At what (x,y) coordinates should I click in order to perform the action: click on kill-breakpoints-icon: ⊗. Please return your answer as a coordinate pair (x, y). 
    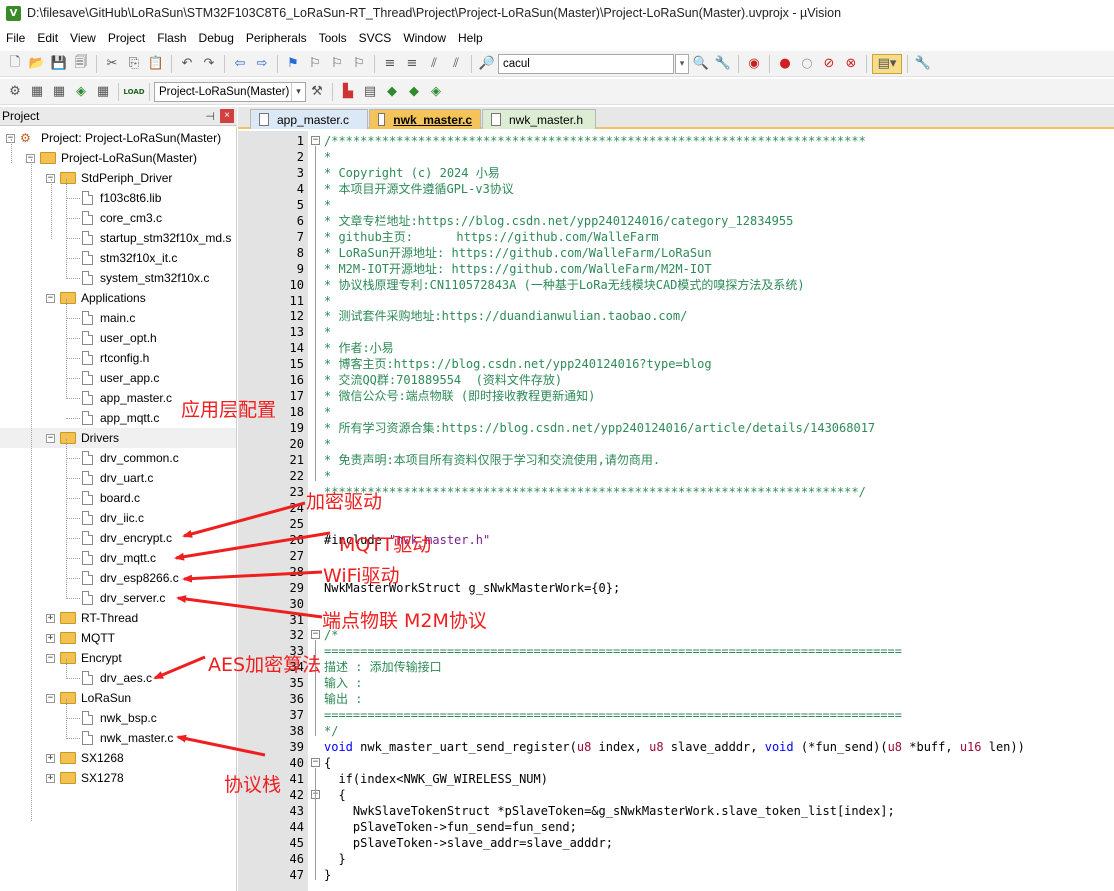
    Looking at the image, I should click on (851, 64).